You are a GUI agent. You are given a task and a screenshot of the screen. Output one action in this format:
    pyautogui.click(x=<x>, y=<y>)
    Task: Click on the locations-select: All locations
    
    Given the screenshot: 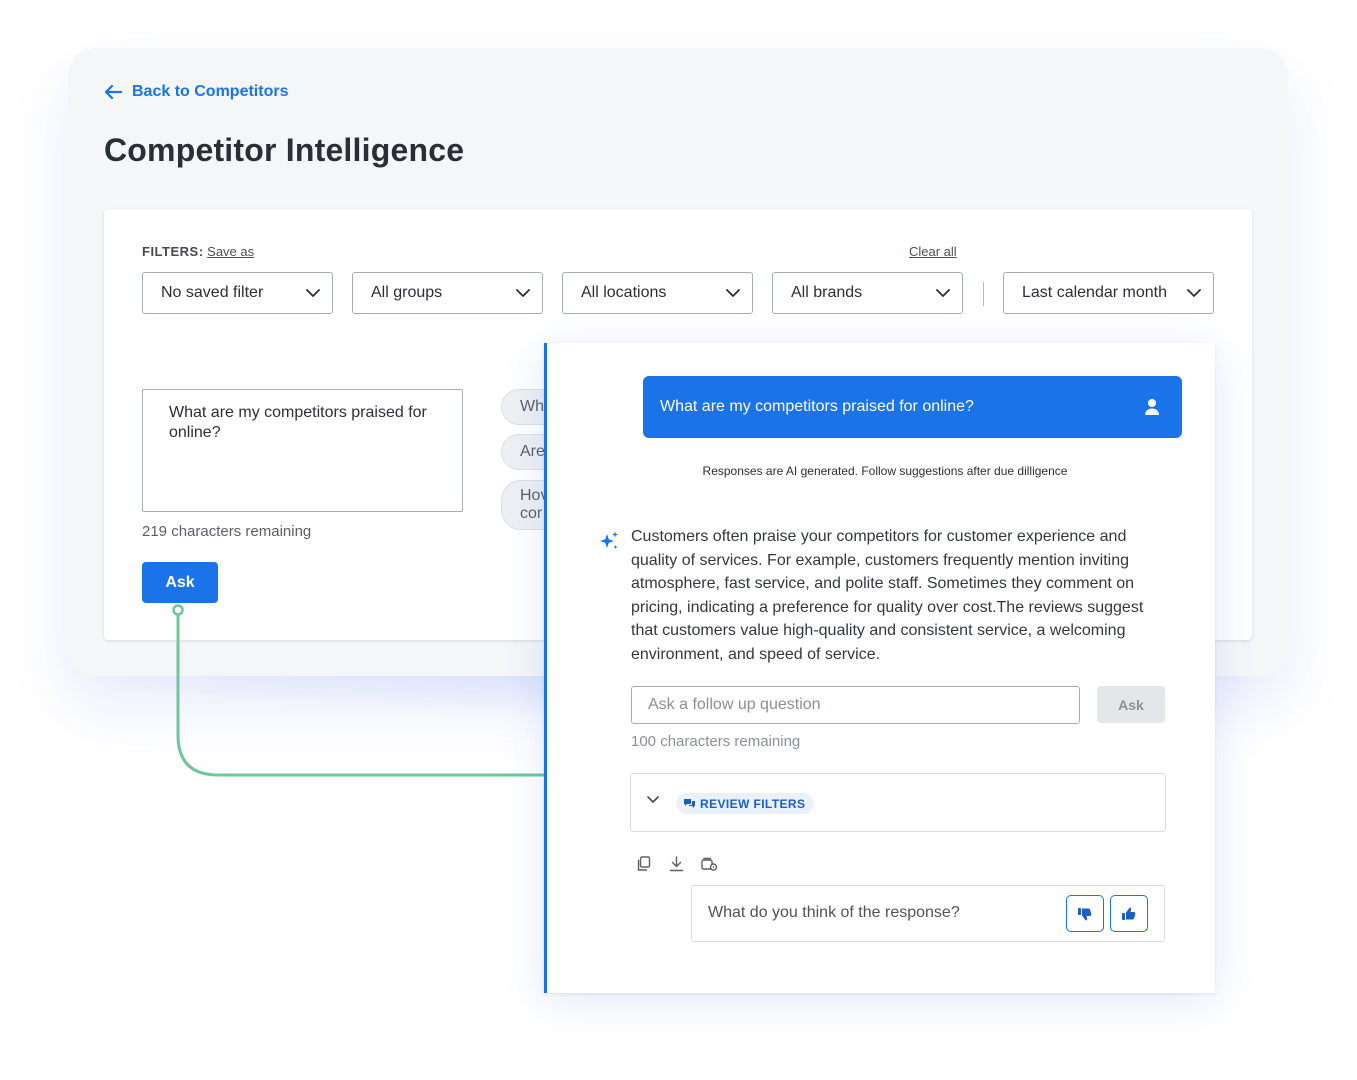 What is the action you would take?
    pyautogui.click(x=657, y=293)
    